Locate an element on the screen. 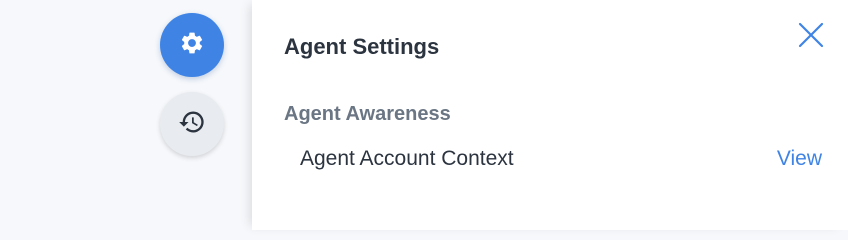 The height and width of the screenshot is (240, 848). history-icon is located at coordinates (192, 124).